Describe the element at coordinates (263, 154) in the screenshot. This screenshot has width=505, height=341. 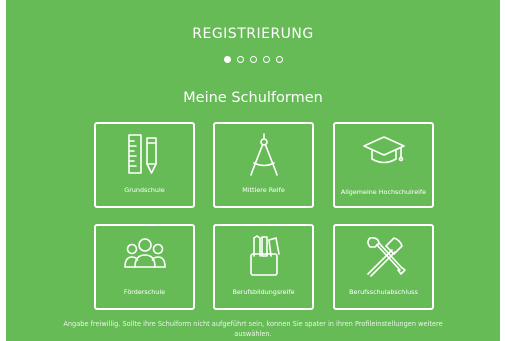
I see `compass-icon` at that location.